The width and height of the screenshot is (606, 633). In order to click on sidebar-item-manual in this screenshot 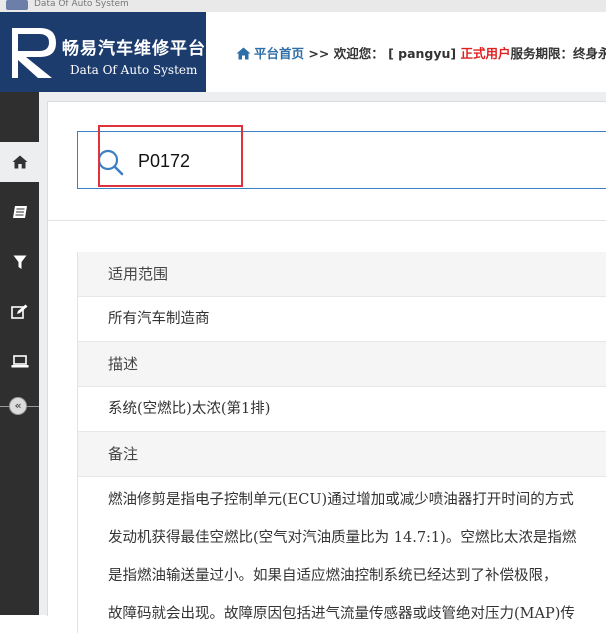, I will do `click(19, 212)`.